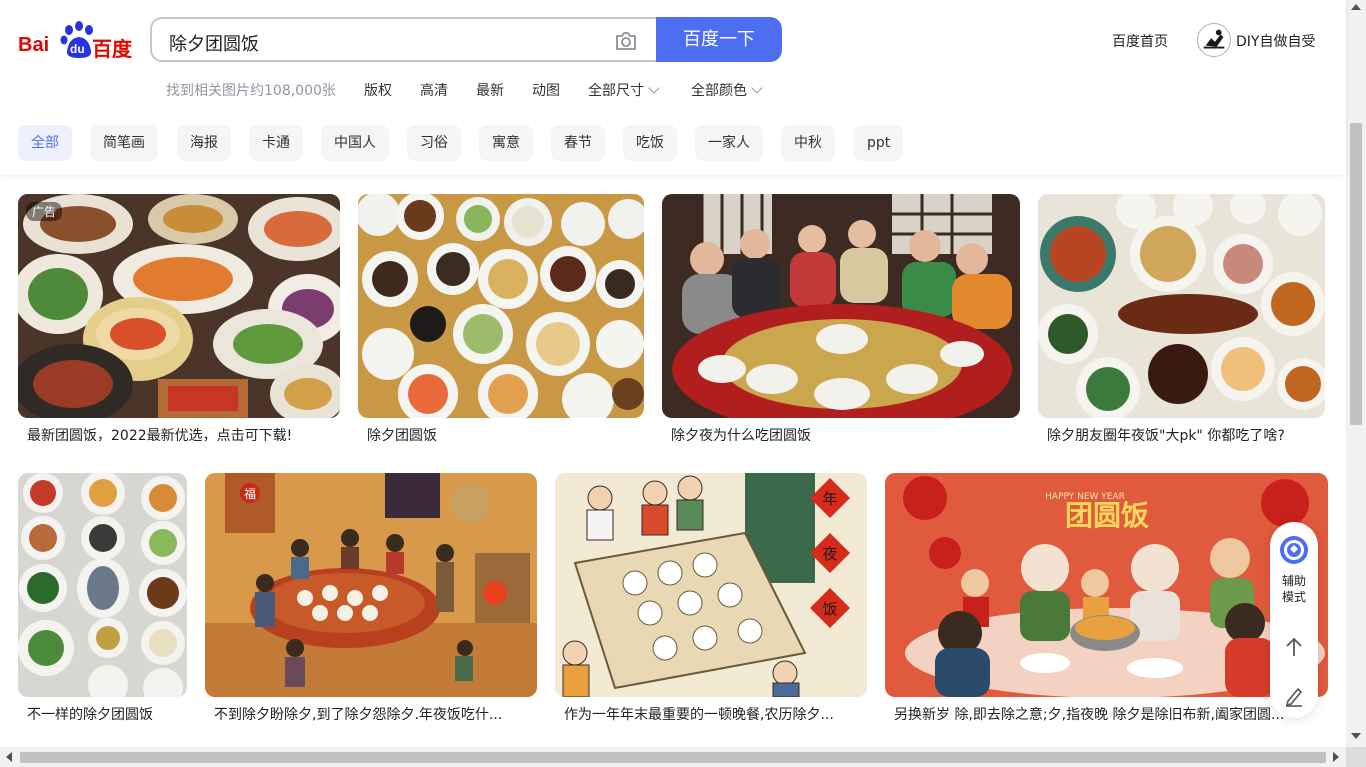 Image resolution: width=1366 pixels, height=767 pixels. What do you see at coordinates (505, 435) in the screenshot?
I see `result-caption: 除夕团圆饭` at bounding box center [505, 435].